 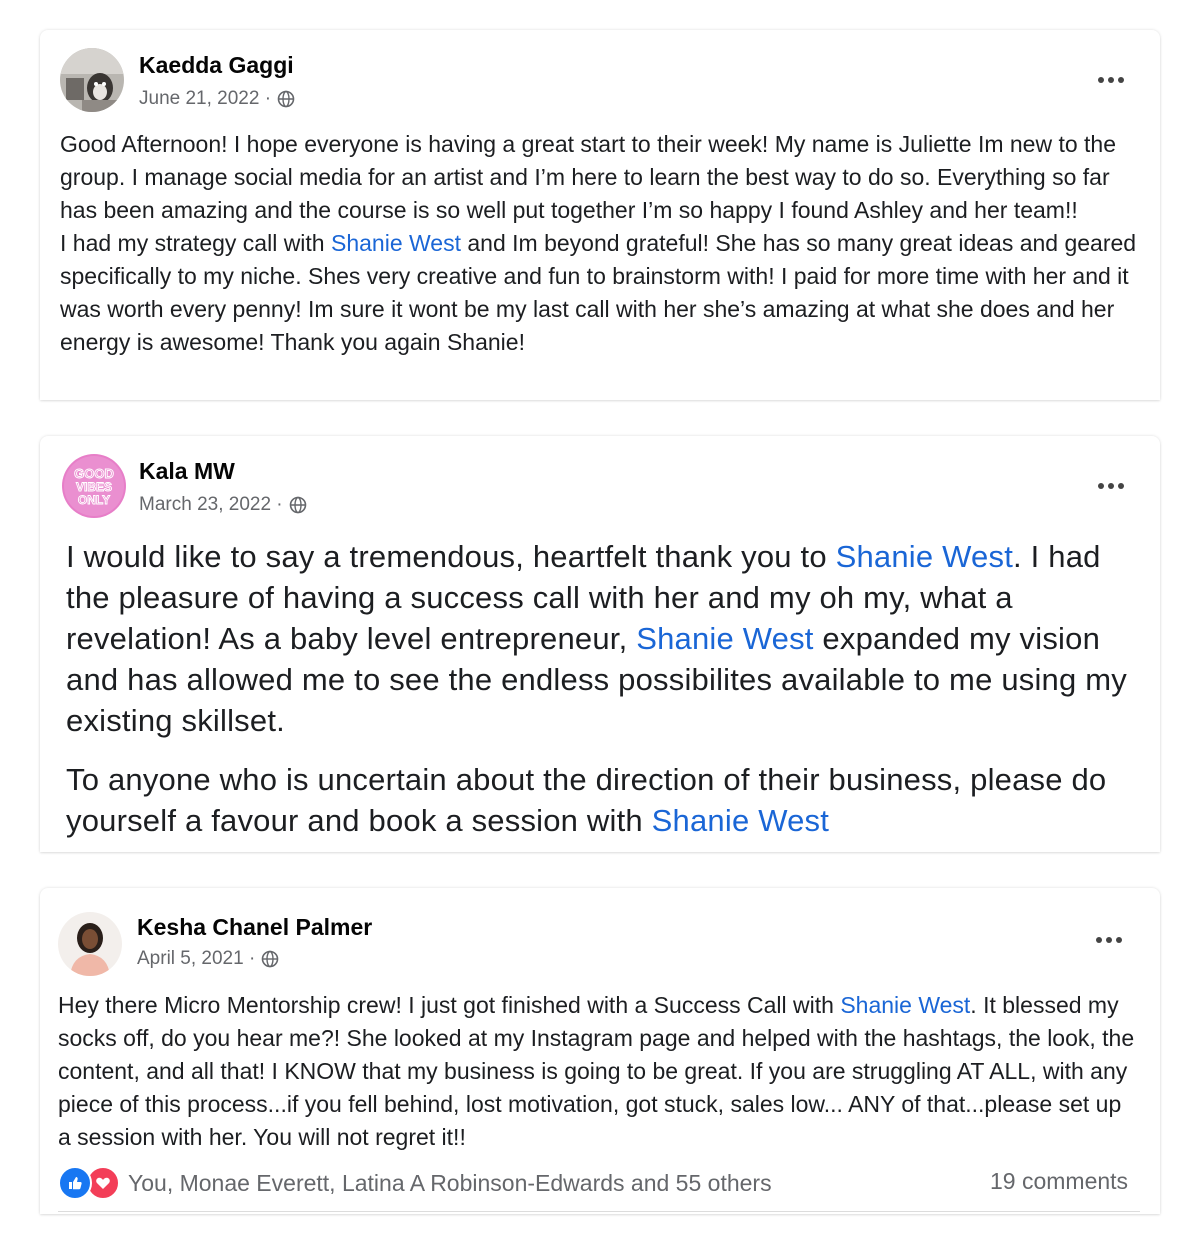 I want to click on comments-count: 19 comments, so click(x=1059, y=1181).